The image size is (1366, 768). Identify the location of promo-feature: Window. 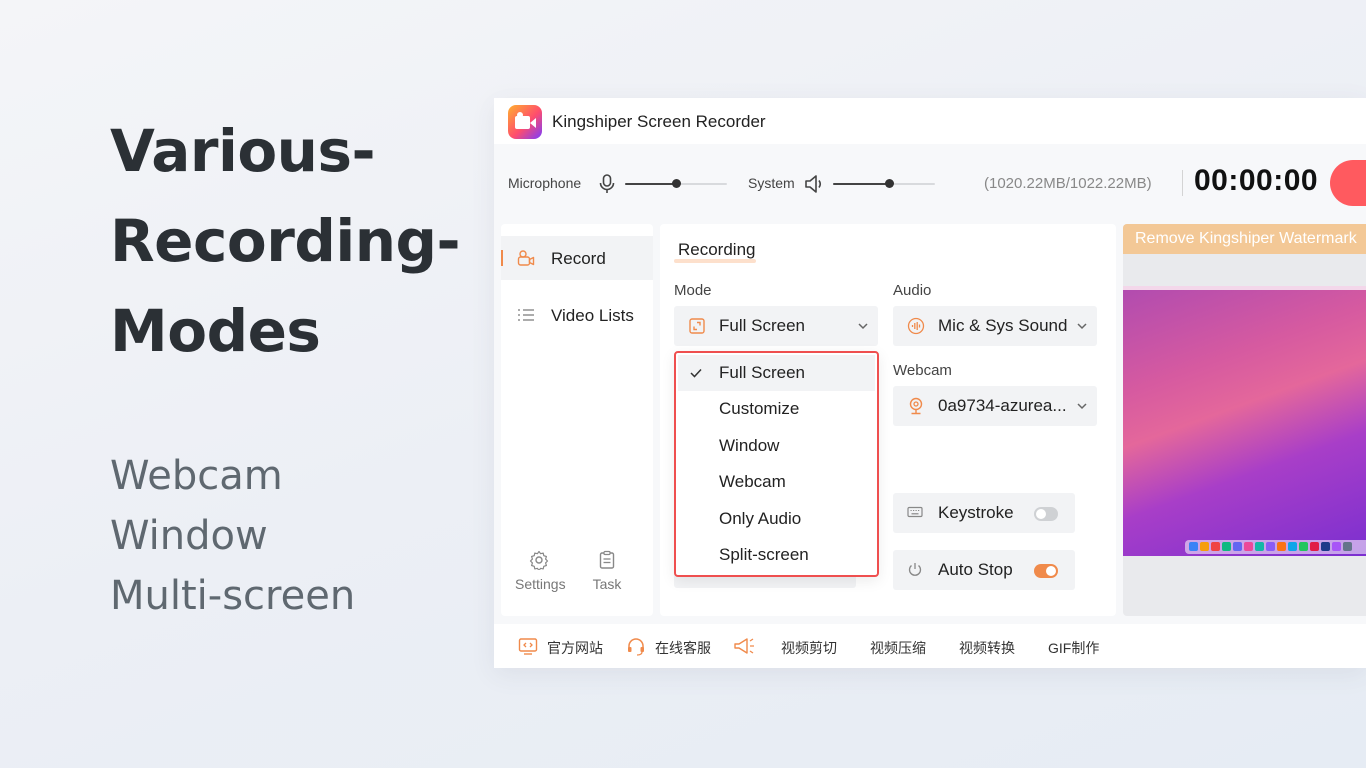
(189, 536).